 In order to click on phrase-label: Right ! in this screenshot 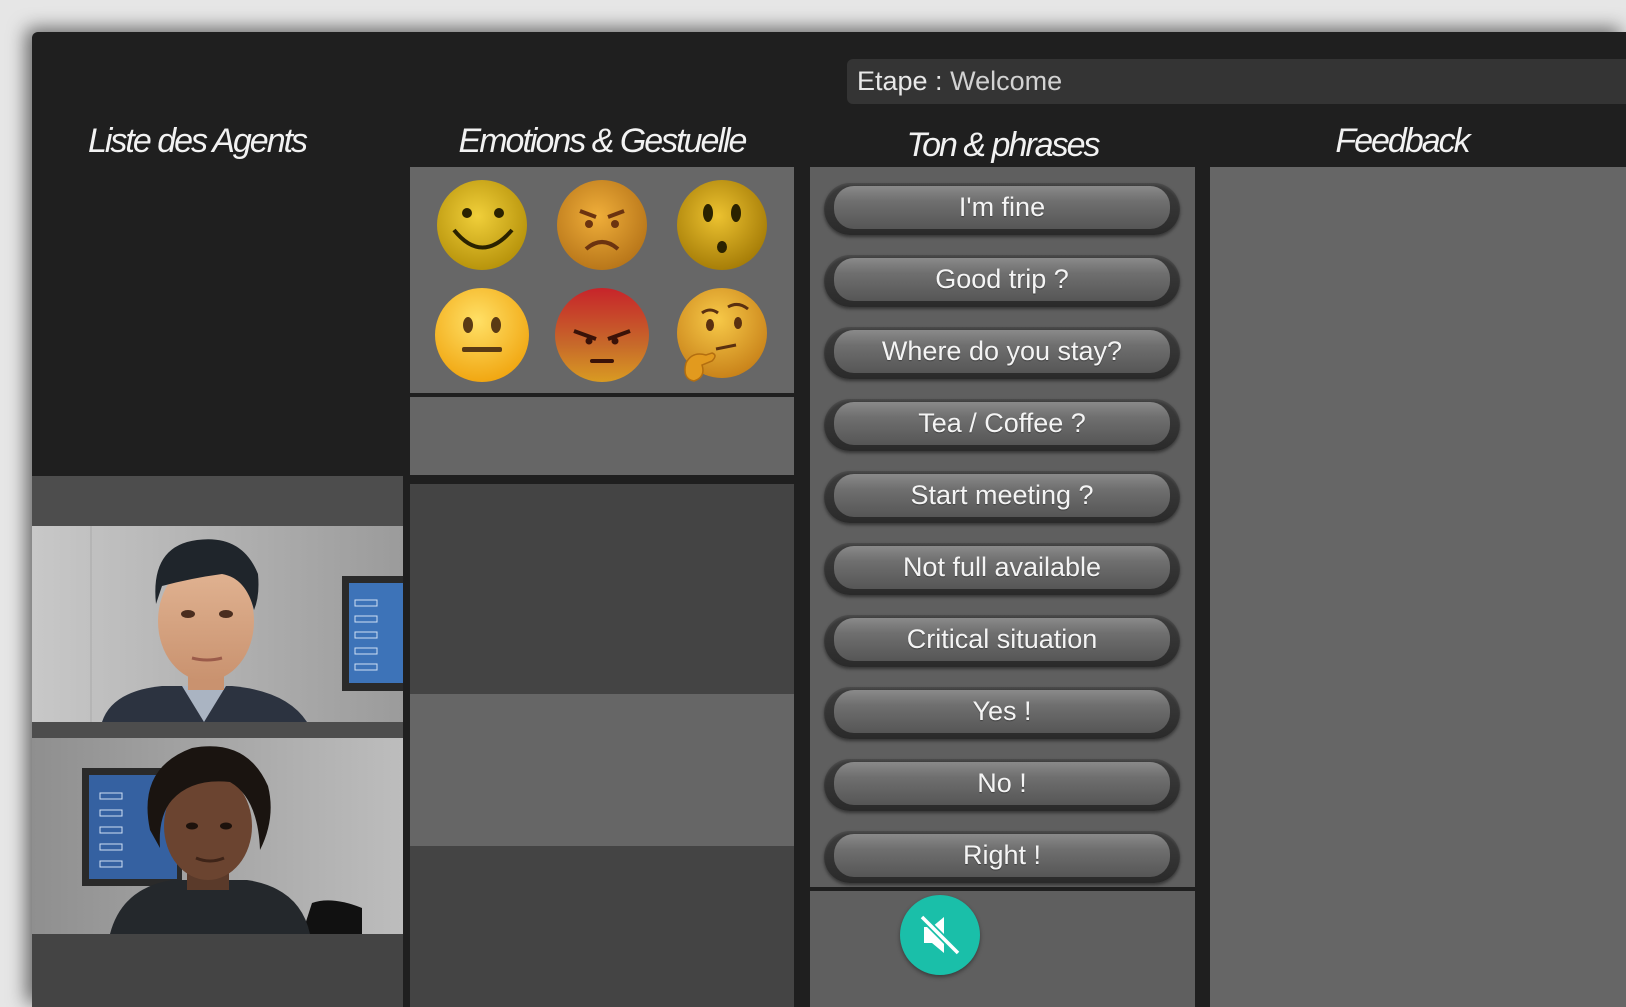, I will do `click(1002, 855)`.